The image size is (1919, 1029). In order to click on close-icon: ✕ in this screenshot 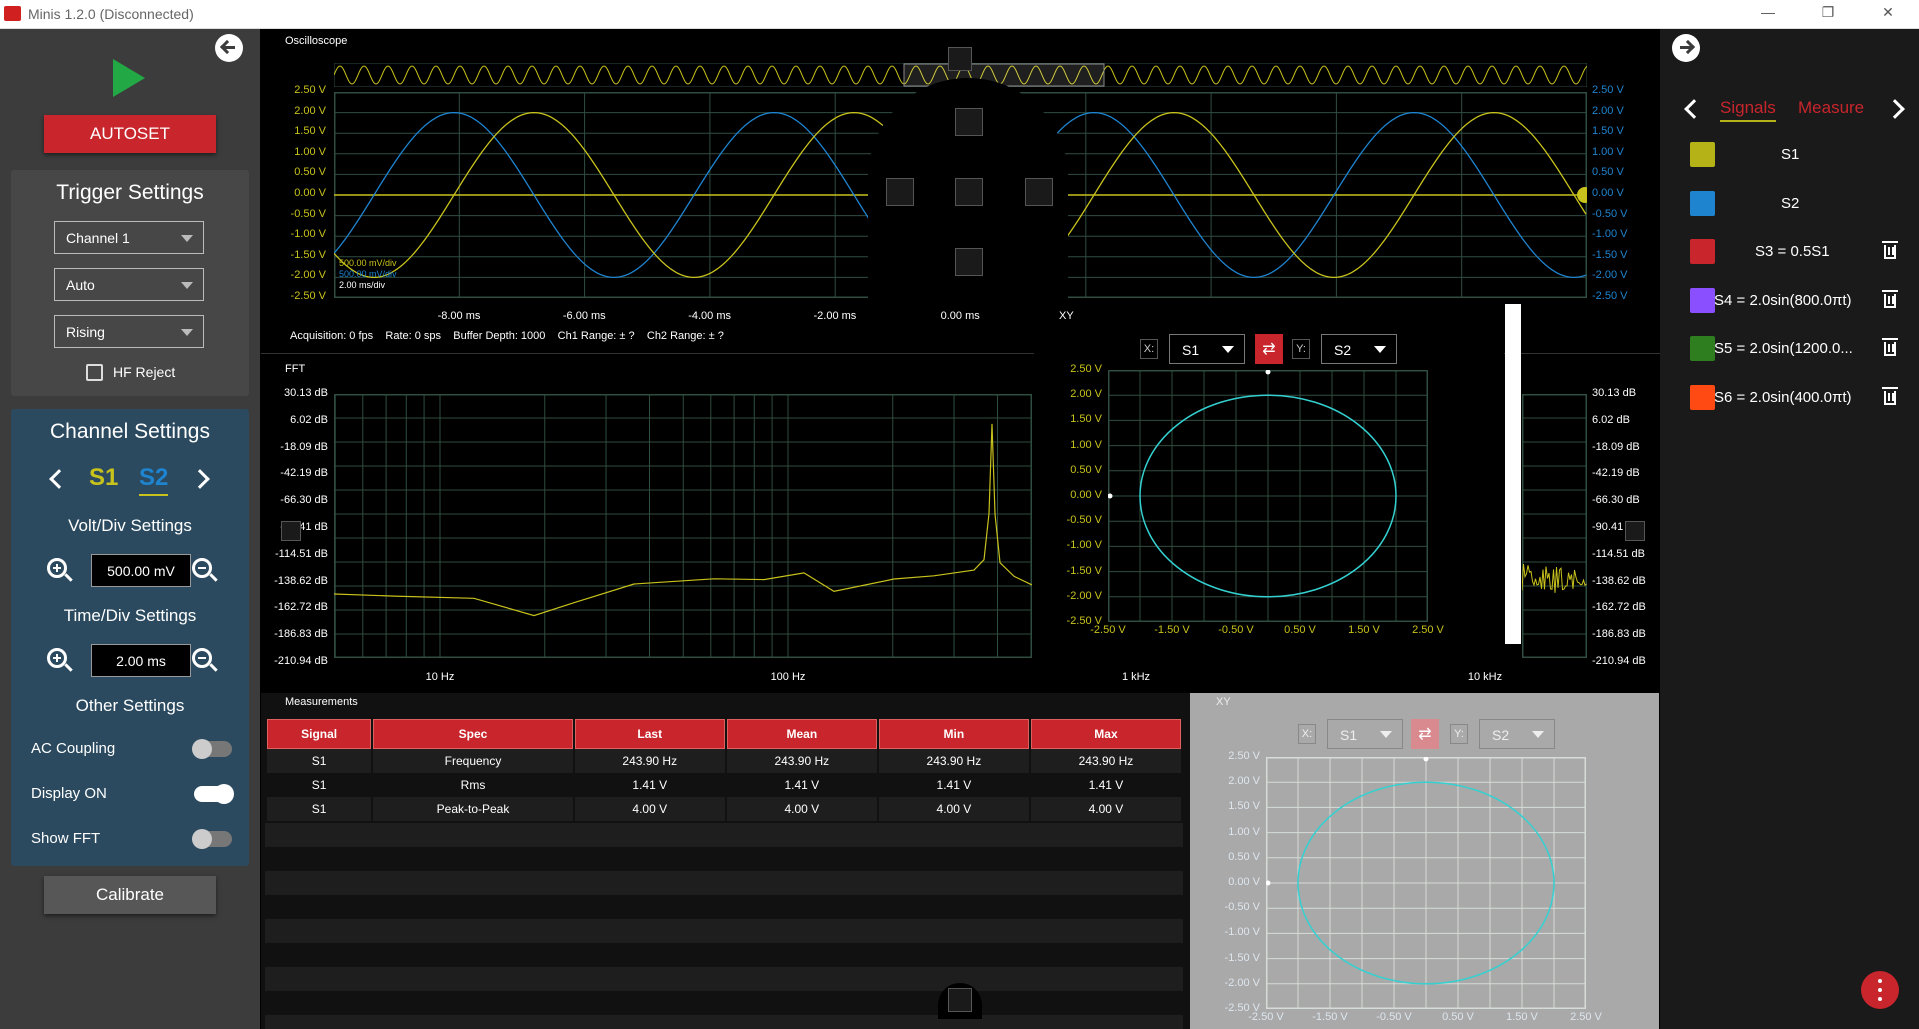, I will do `click(1888, 12)`.